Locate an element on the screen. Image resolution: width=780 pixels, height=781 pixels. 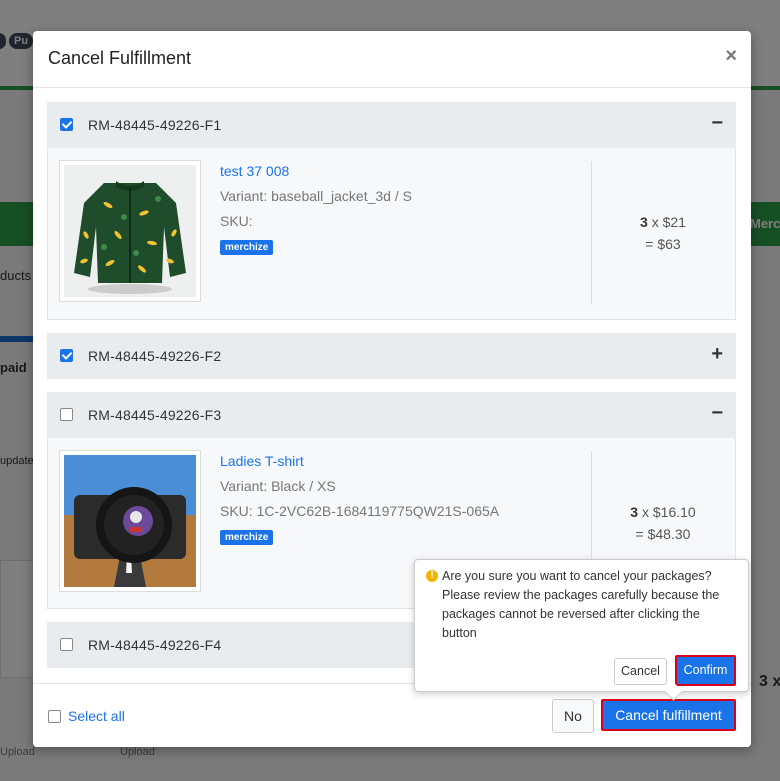
unit-price: $16.10 is located at coordinates (674, 512).